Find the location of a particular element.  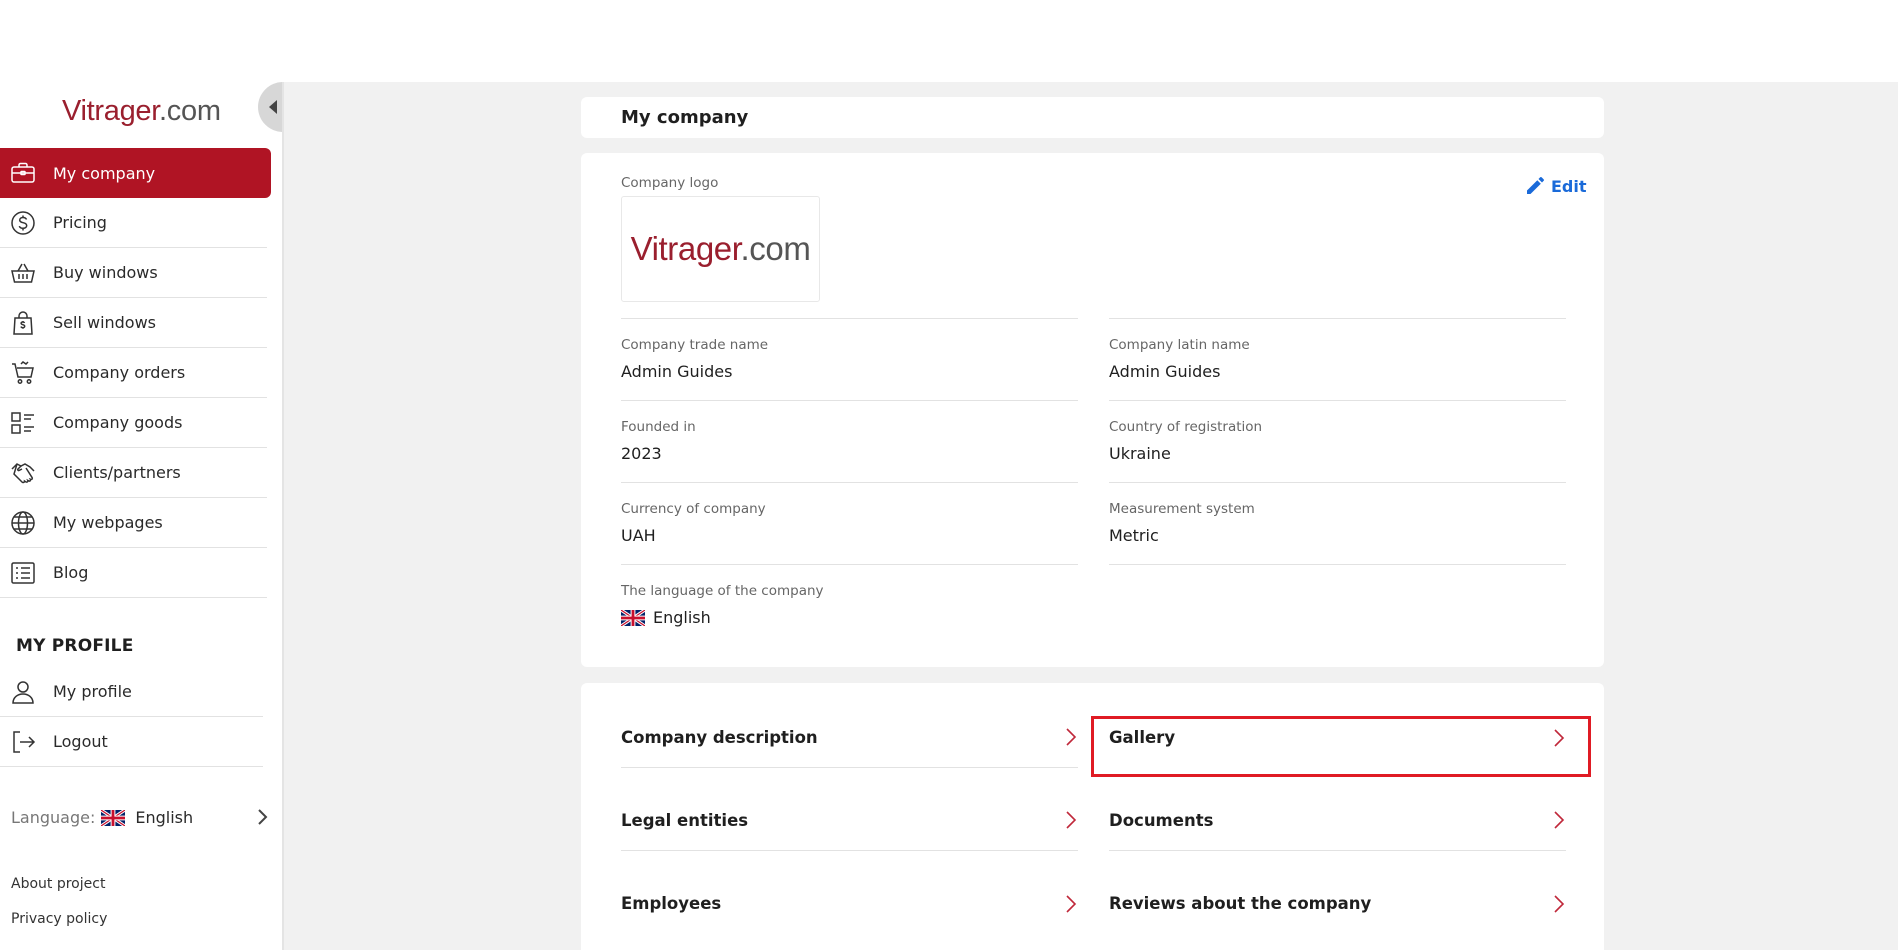

sidebar-item-company-orders: Company orders is located at coordinates (133, 373).